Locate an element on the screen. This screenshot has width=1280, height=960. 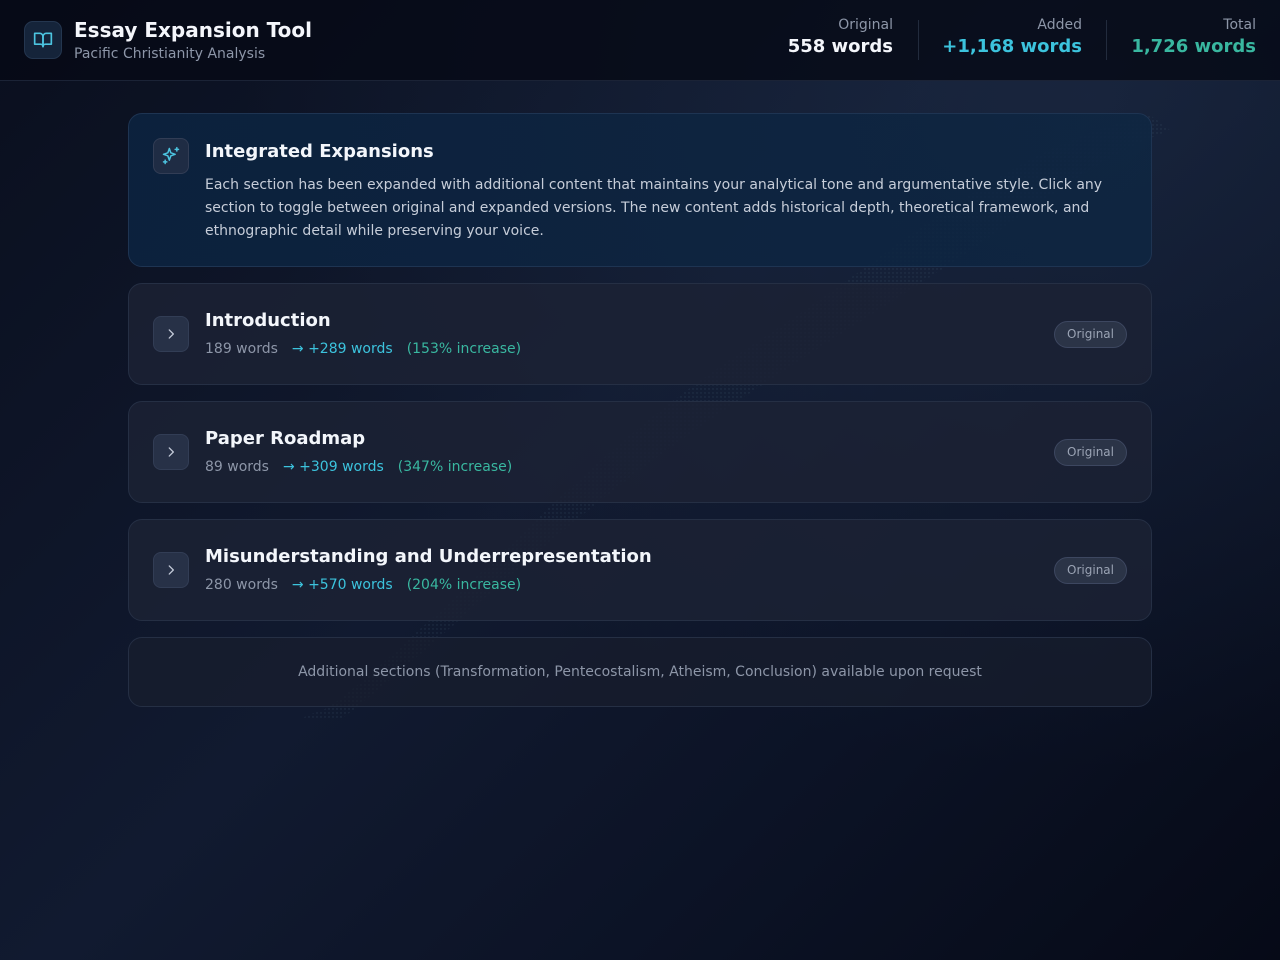
info-title: Integrated Expansions is located at coordinates (319, 151).